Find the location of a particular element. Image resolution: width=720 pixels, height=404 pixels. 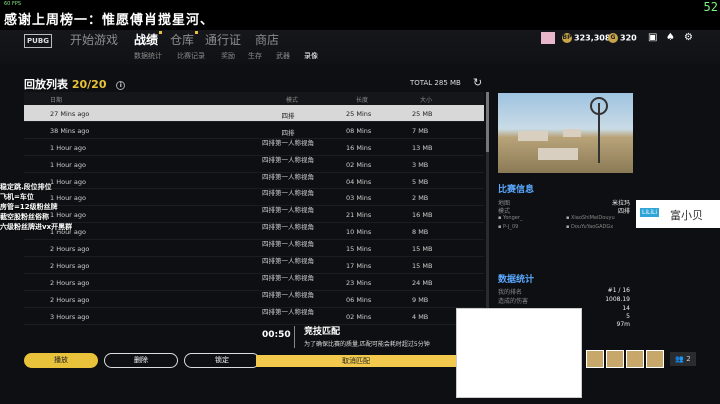

teammate-name: Yonger_ is located at coordinates (510, 218).